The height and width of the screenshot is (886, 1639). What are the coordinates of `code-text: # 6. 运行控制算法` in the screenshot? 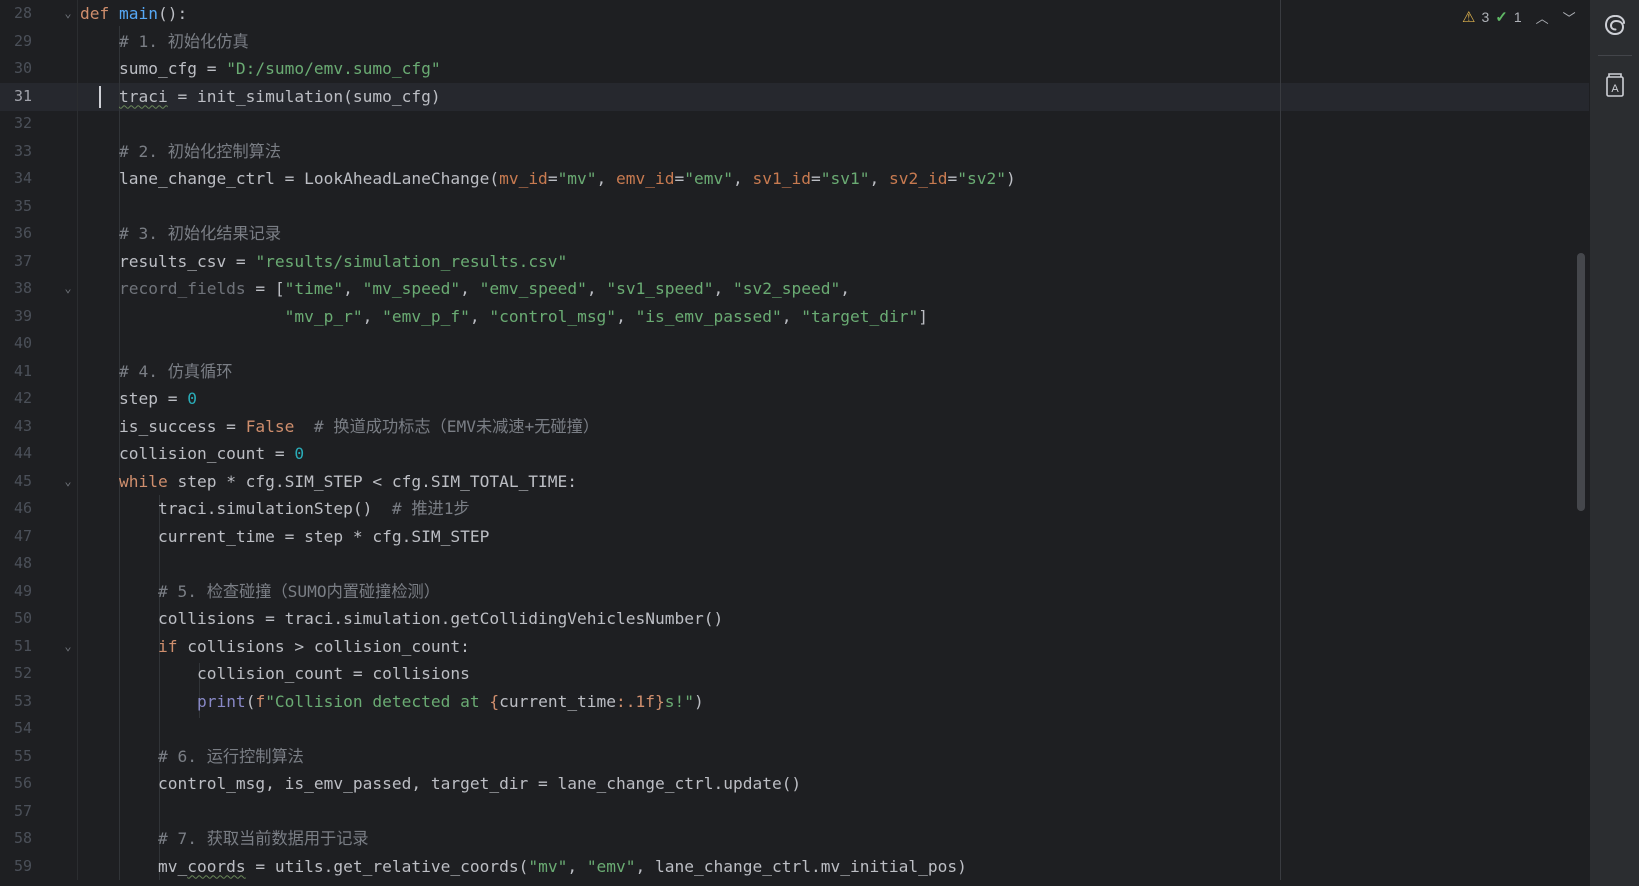 It's located at (192, 757).